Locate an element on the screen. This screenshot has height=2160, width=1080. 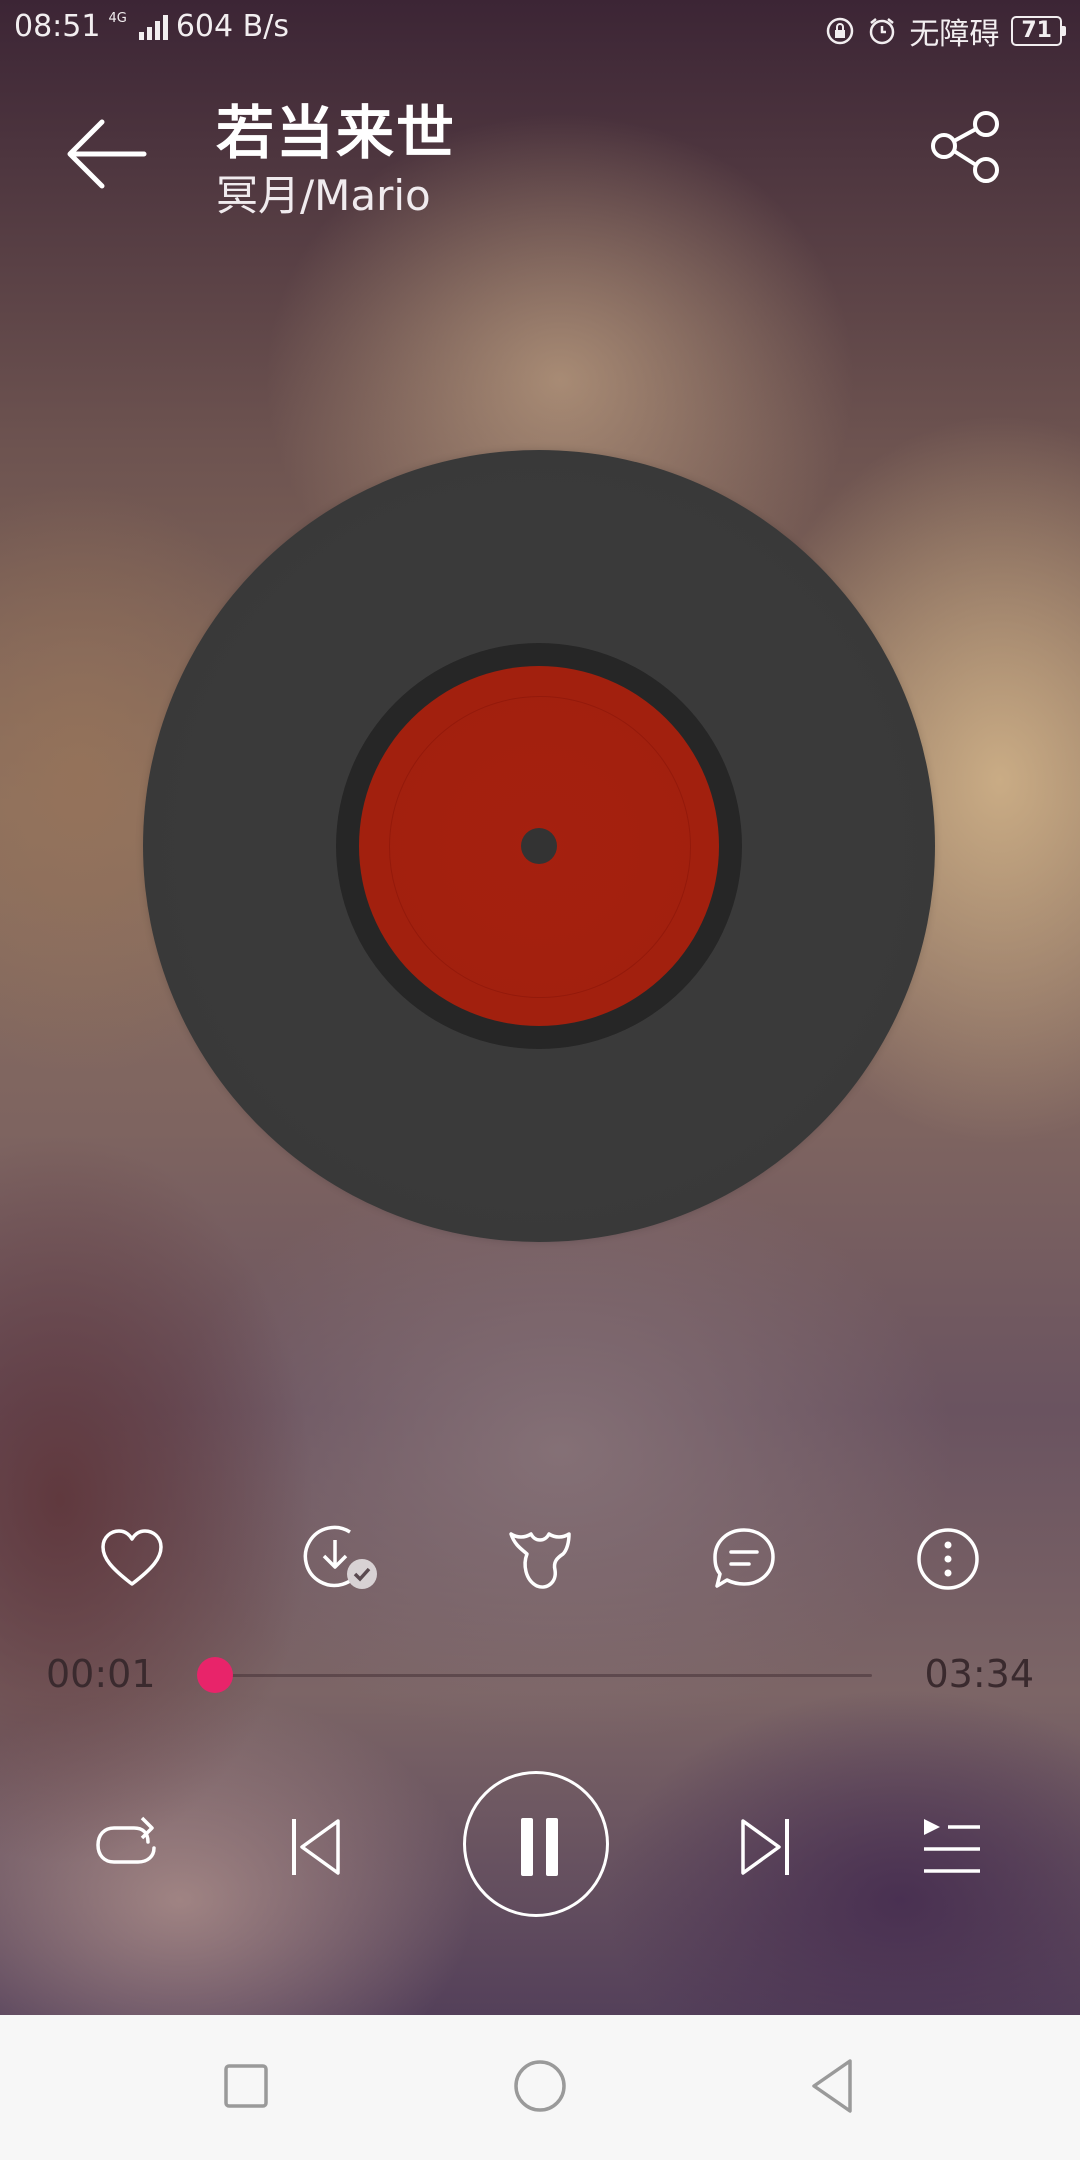
share-icon is located at coordinates (965, 147).